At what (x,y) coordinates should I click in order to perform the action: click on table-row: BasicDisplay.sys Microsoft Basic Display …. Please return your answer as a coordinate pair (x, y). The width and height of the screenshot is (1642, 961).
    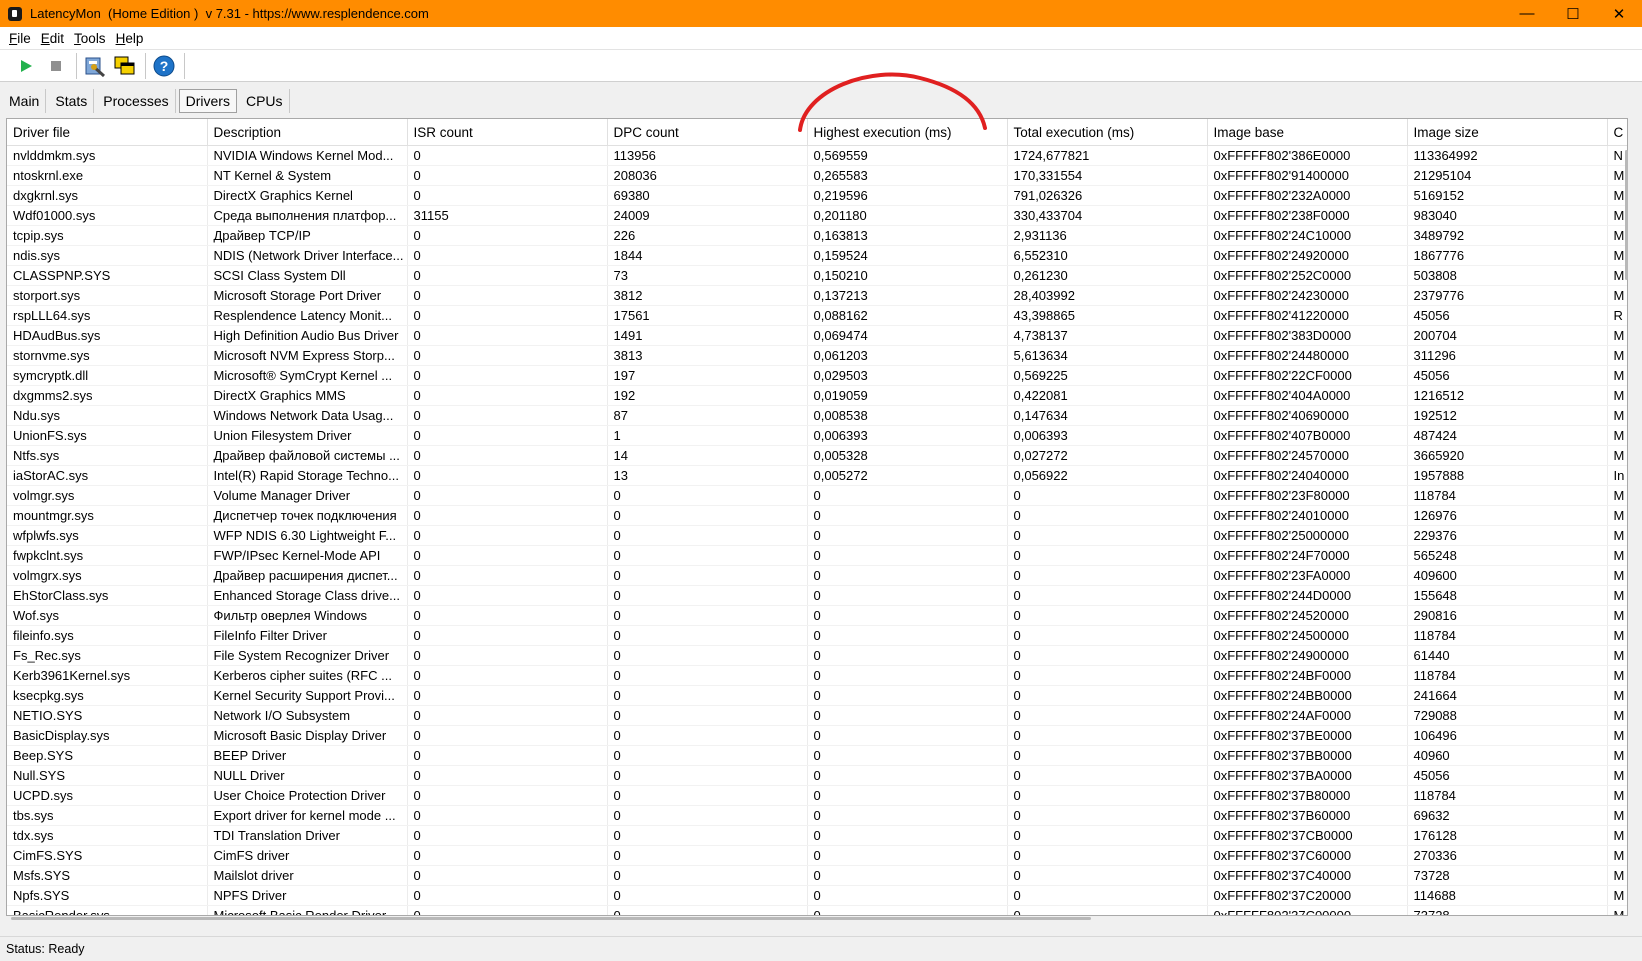
    Looking at the image, I should click on (817, 735).